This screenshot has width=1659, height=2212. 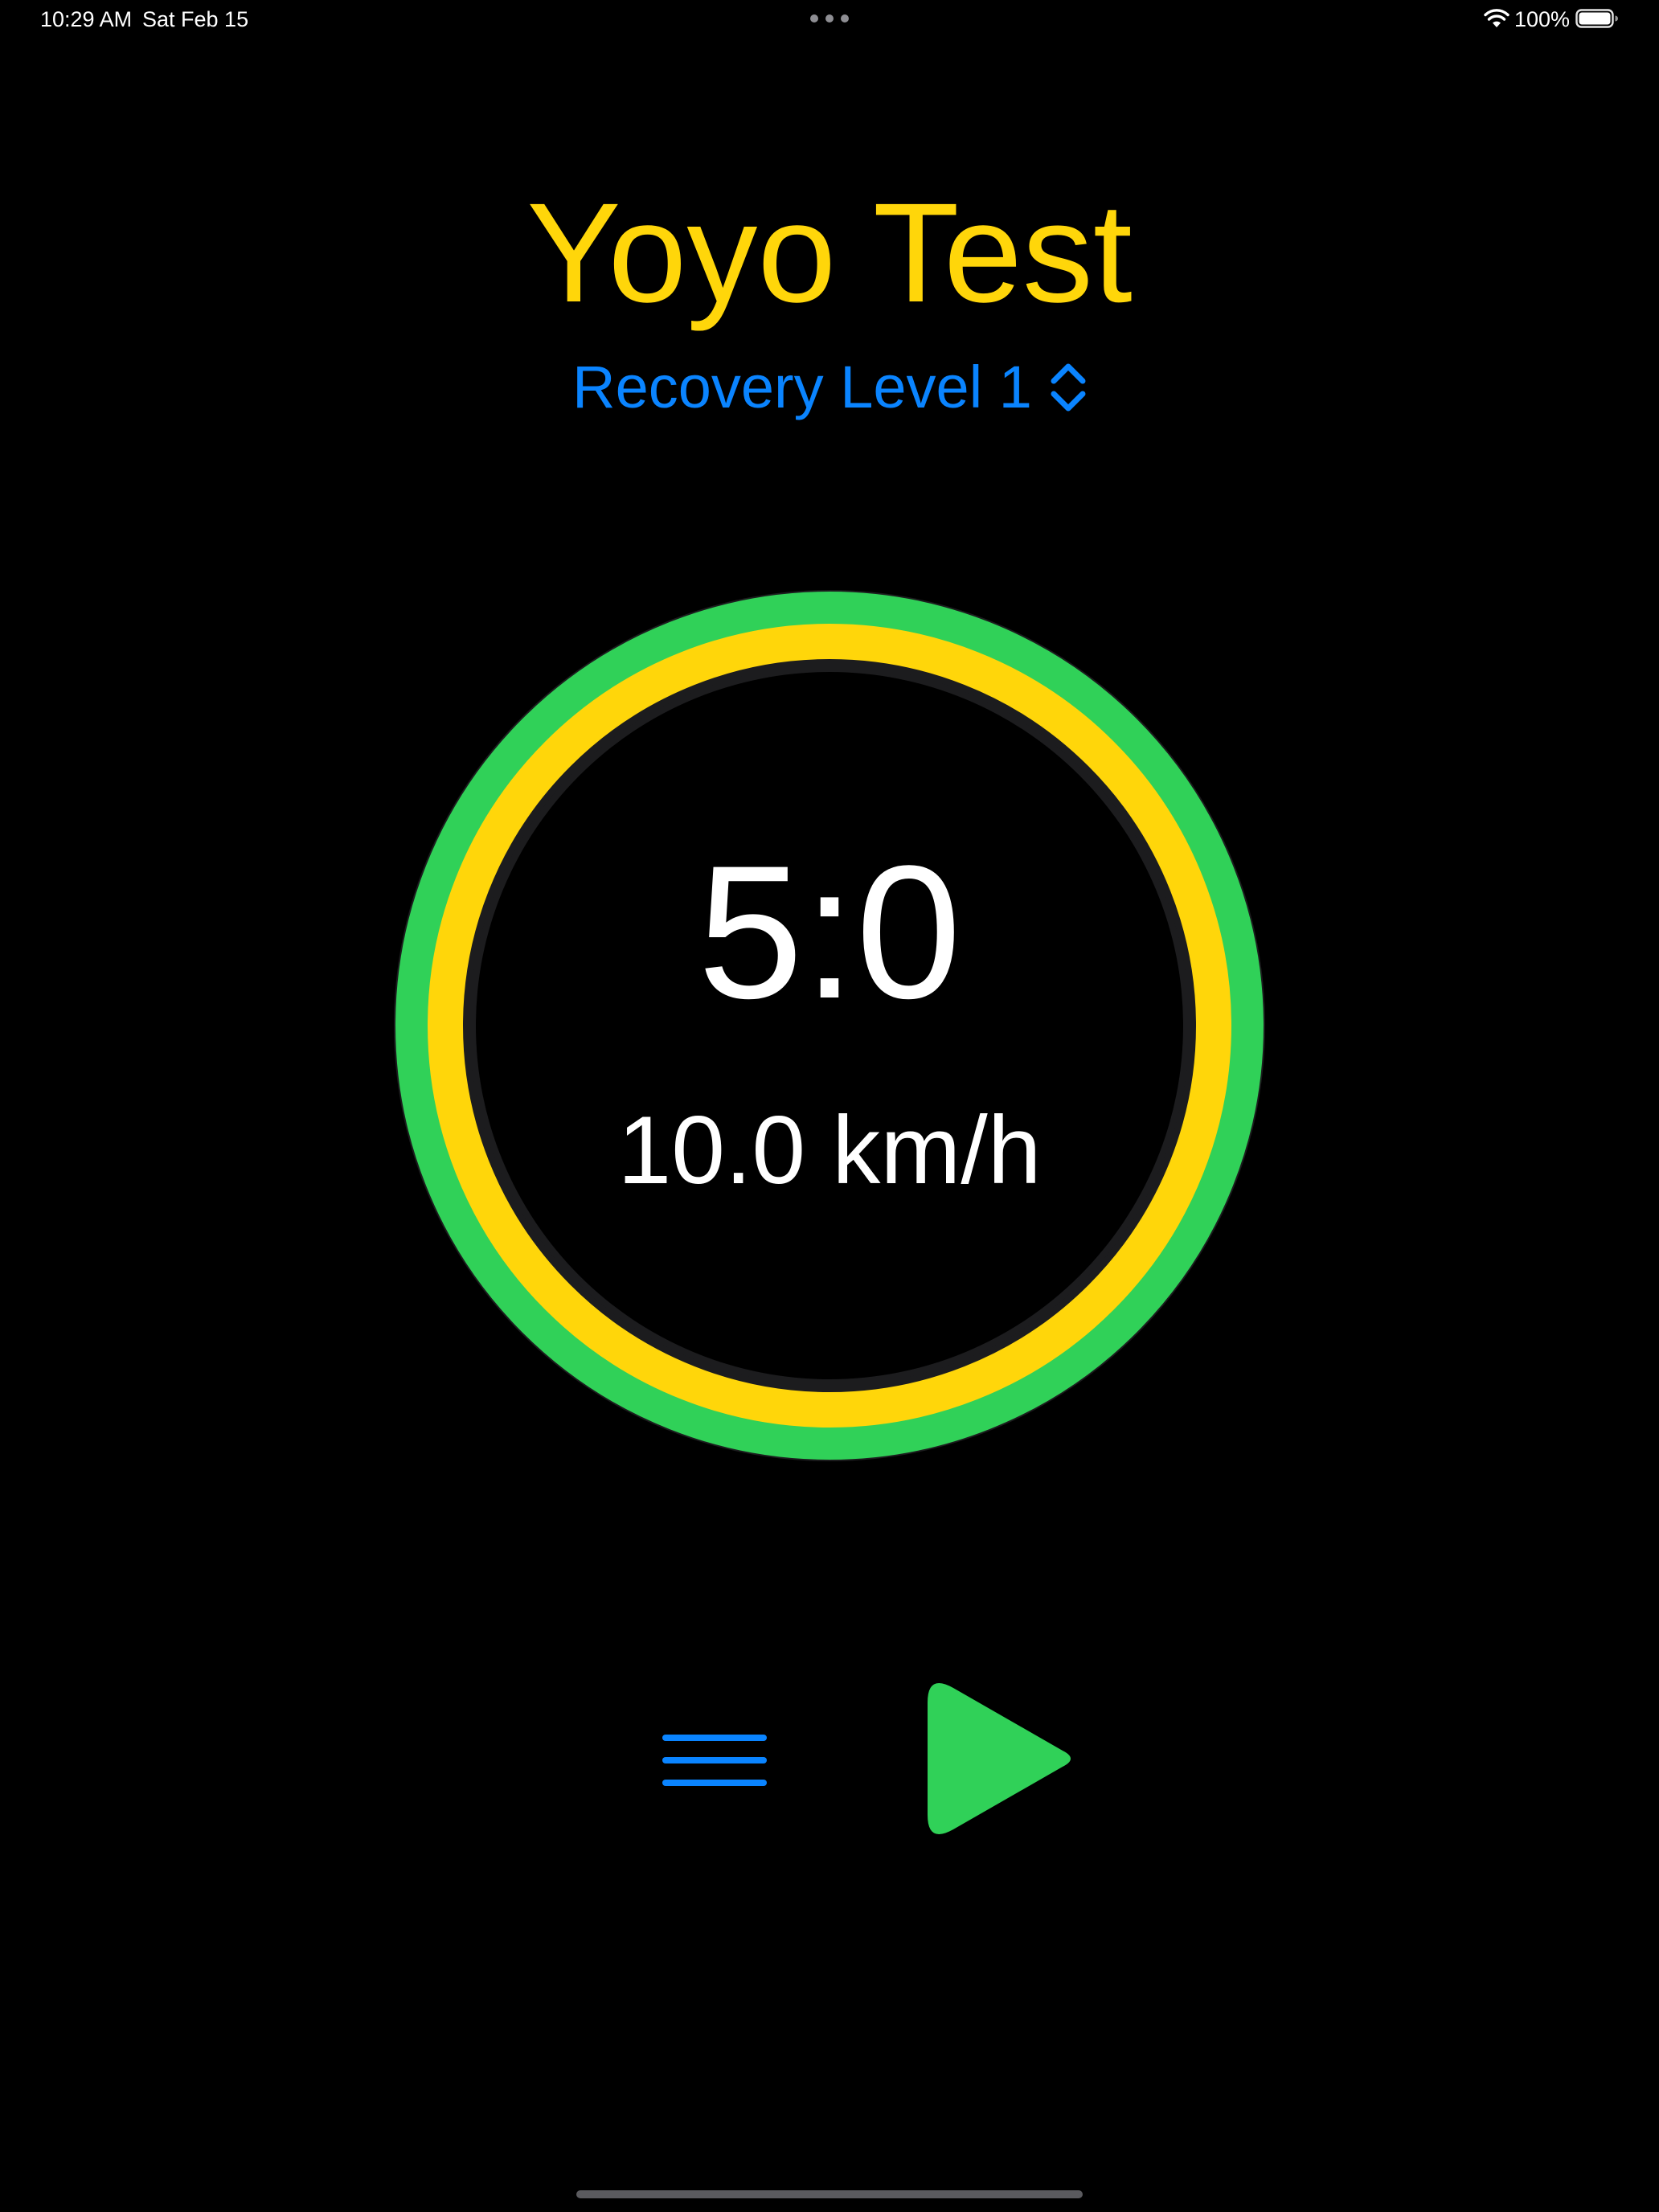 I want to click on home-indicator, so click(x=829, y=2194).